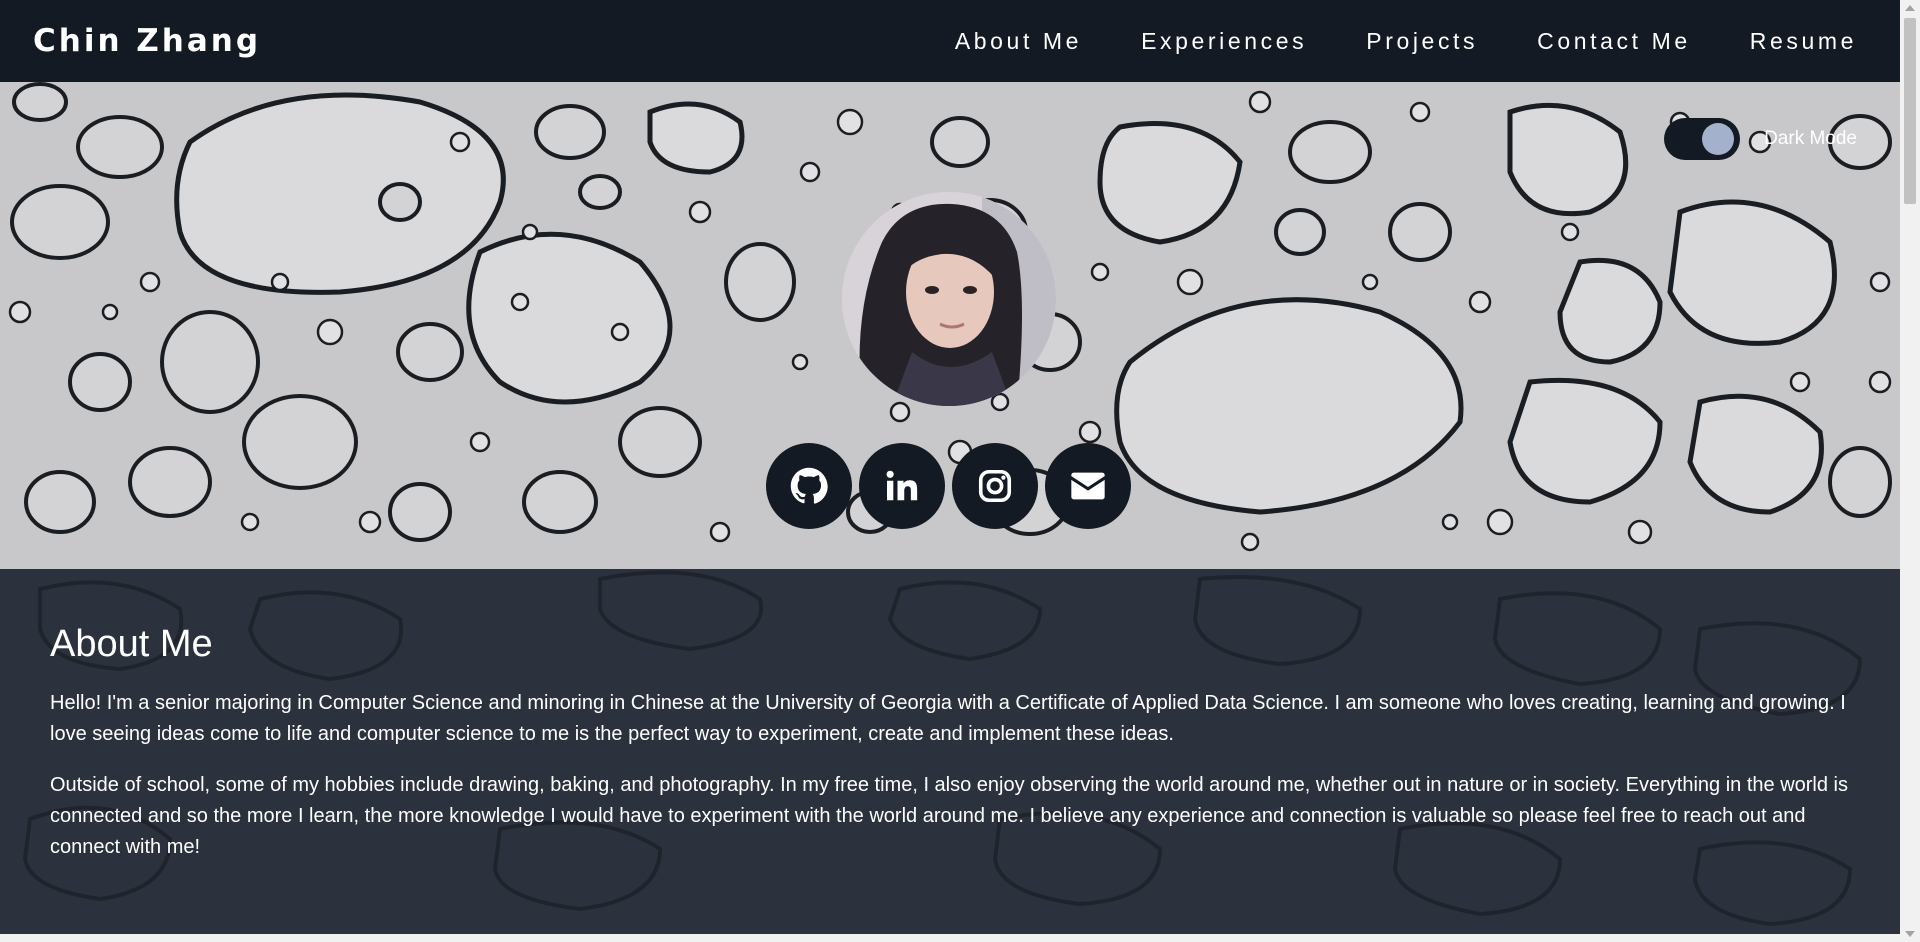 The width and height of the screenshot is (1920, 942). Describe the element at coordinates (1810, 138) in the screenshot. I see `dark-mode-label: Dark Mode` at that location.